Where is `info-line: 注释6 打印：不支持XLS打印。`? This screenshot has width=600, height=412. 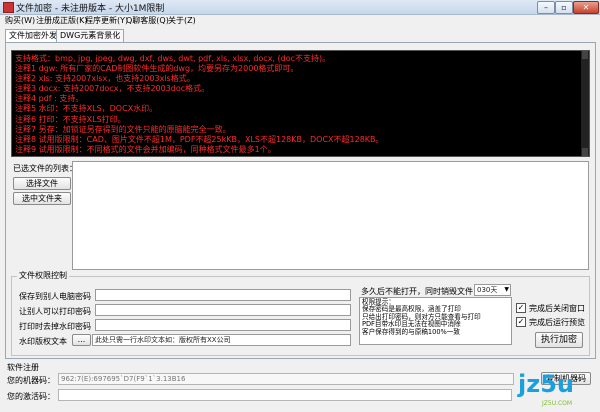
info-line: 注释6 打印：不支持XLS打印。 is located at coordinates (70, 119).